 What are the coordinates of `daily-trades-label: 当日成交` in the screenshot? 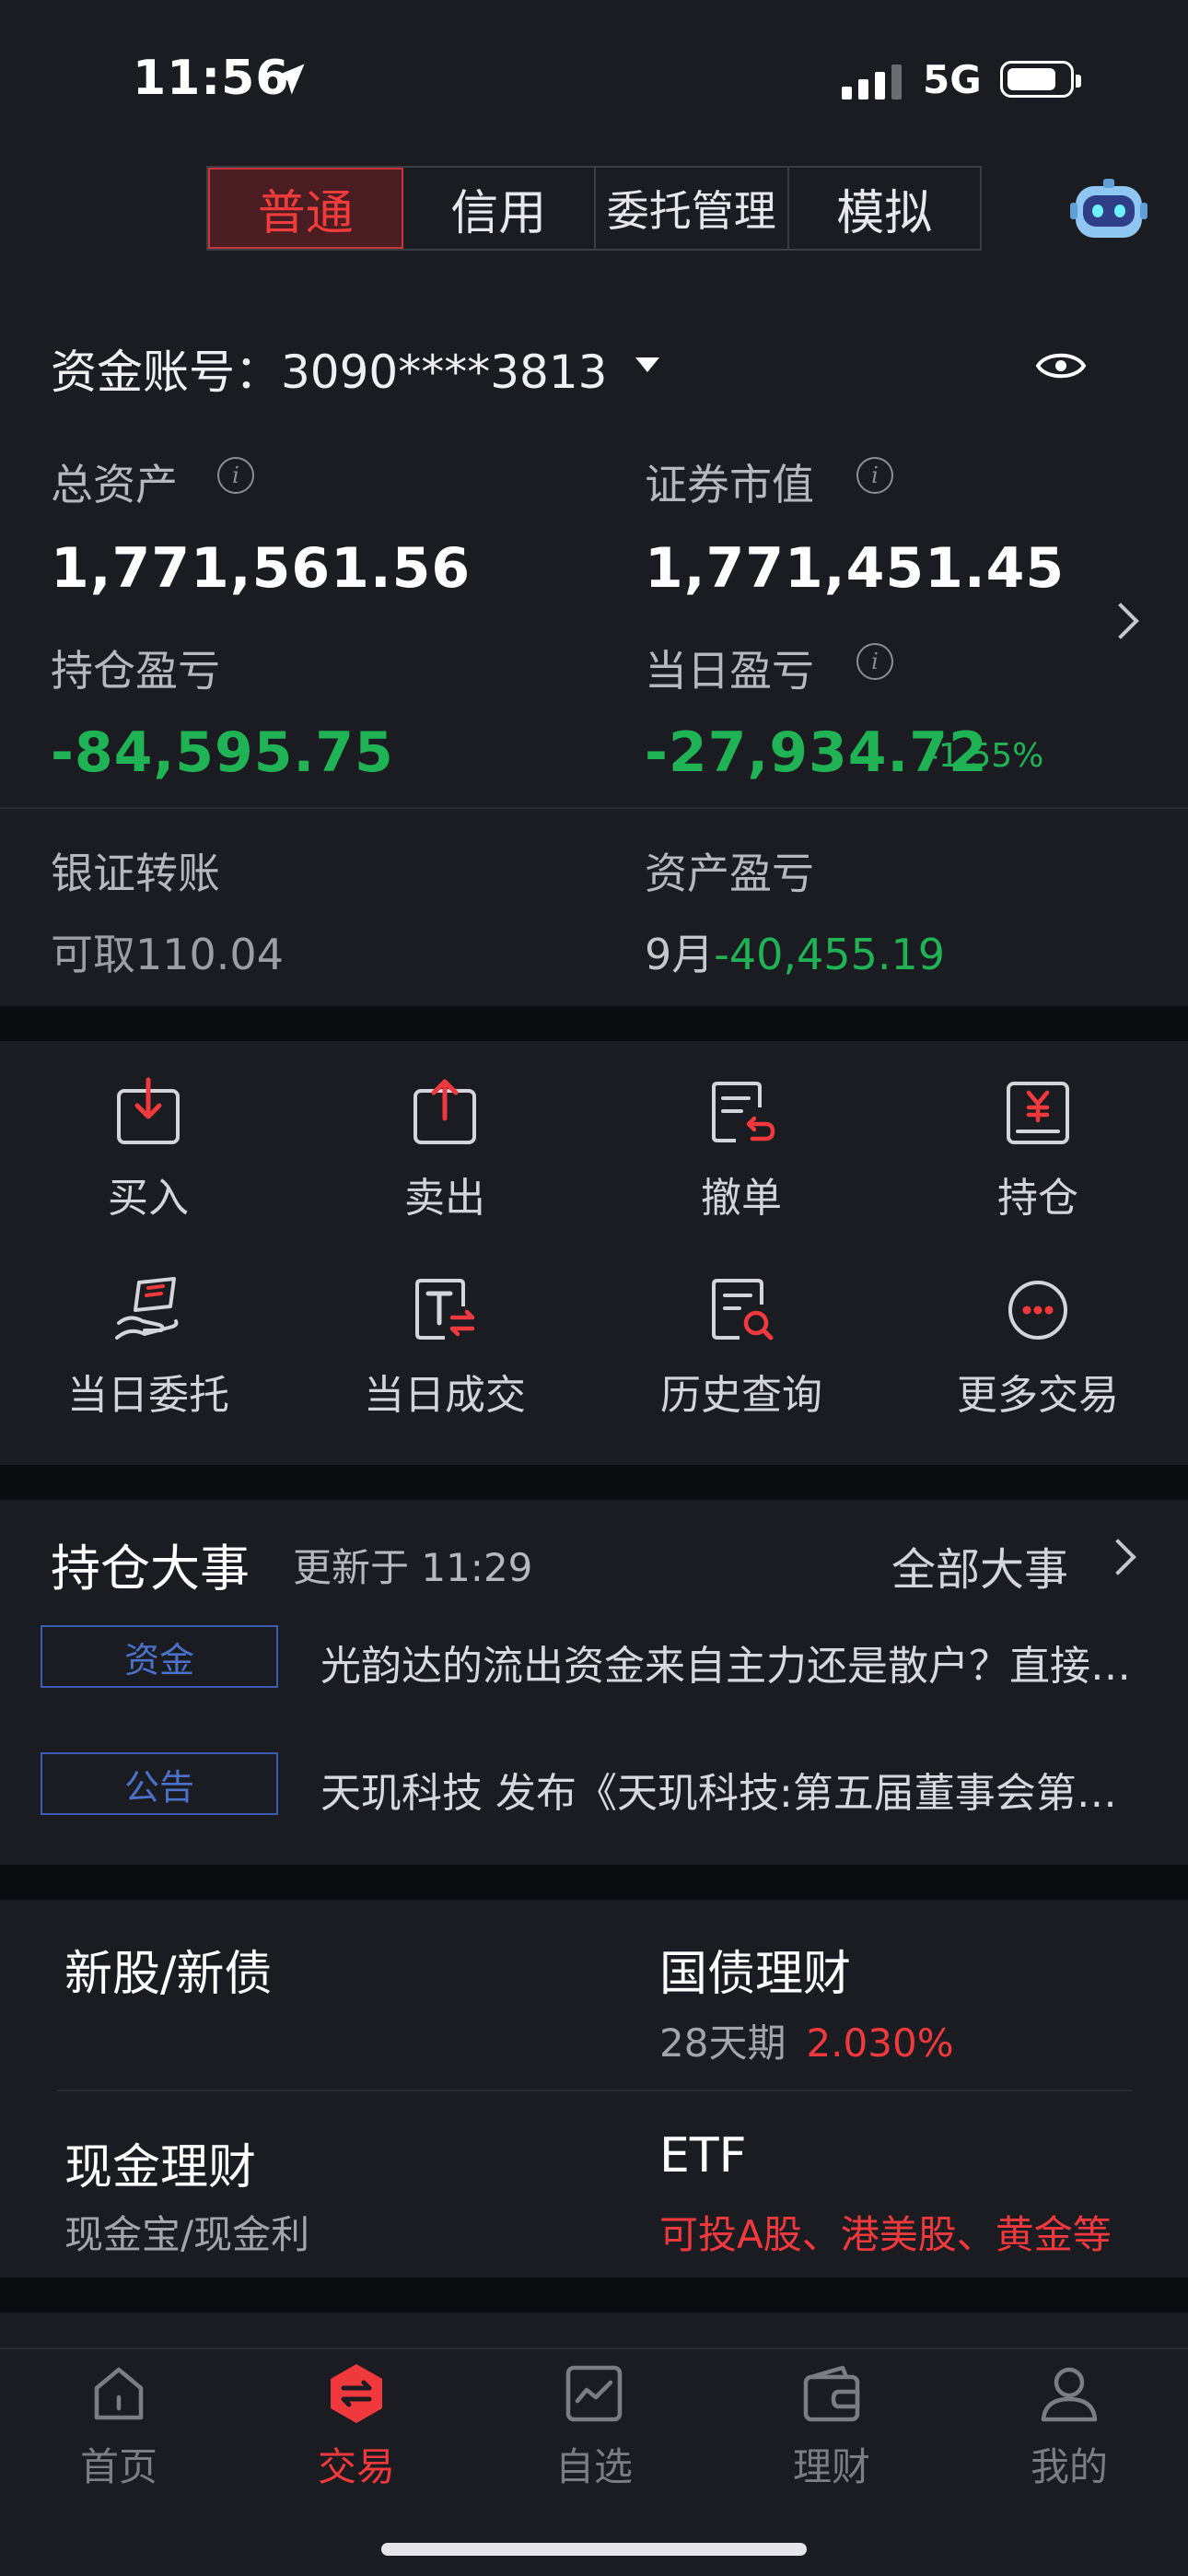 It's located at (445, 1395).